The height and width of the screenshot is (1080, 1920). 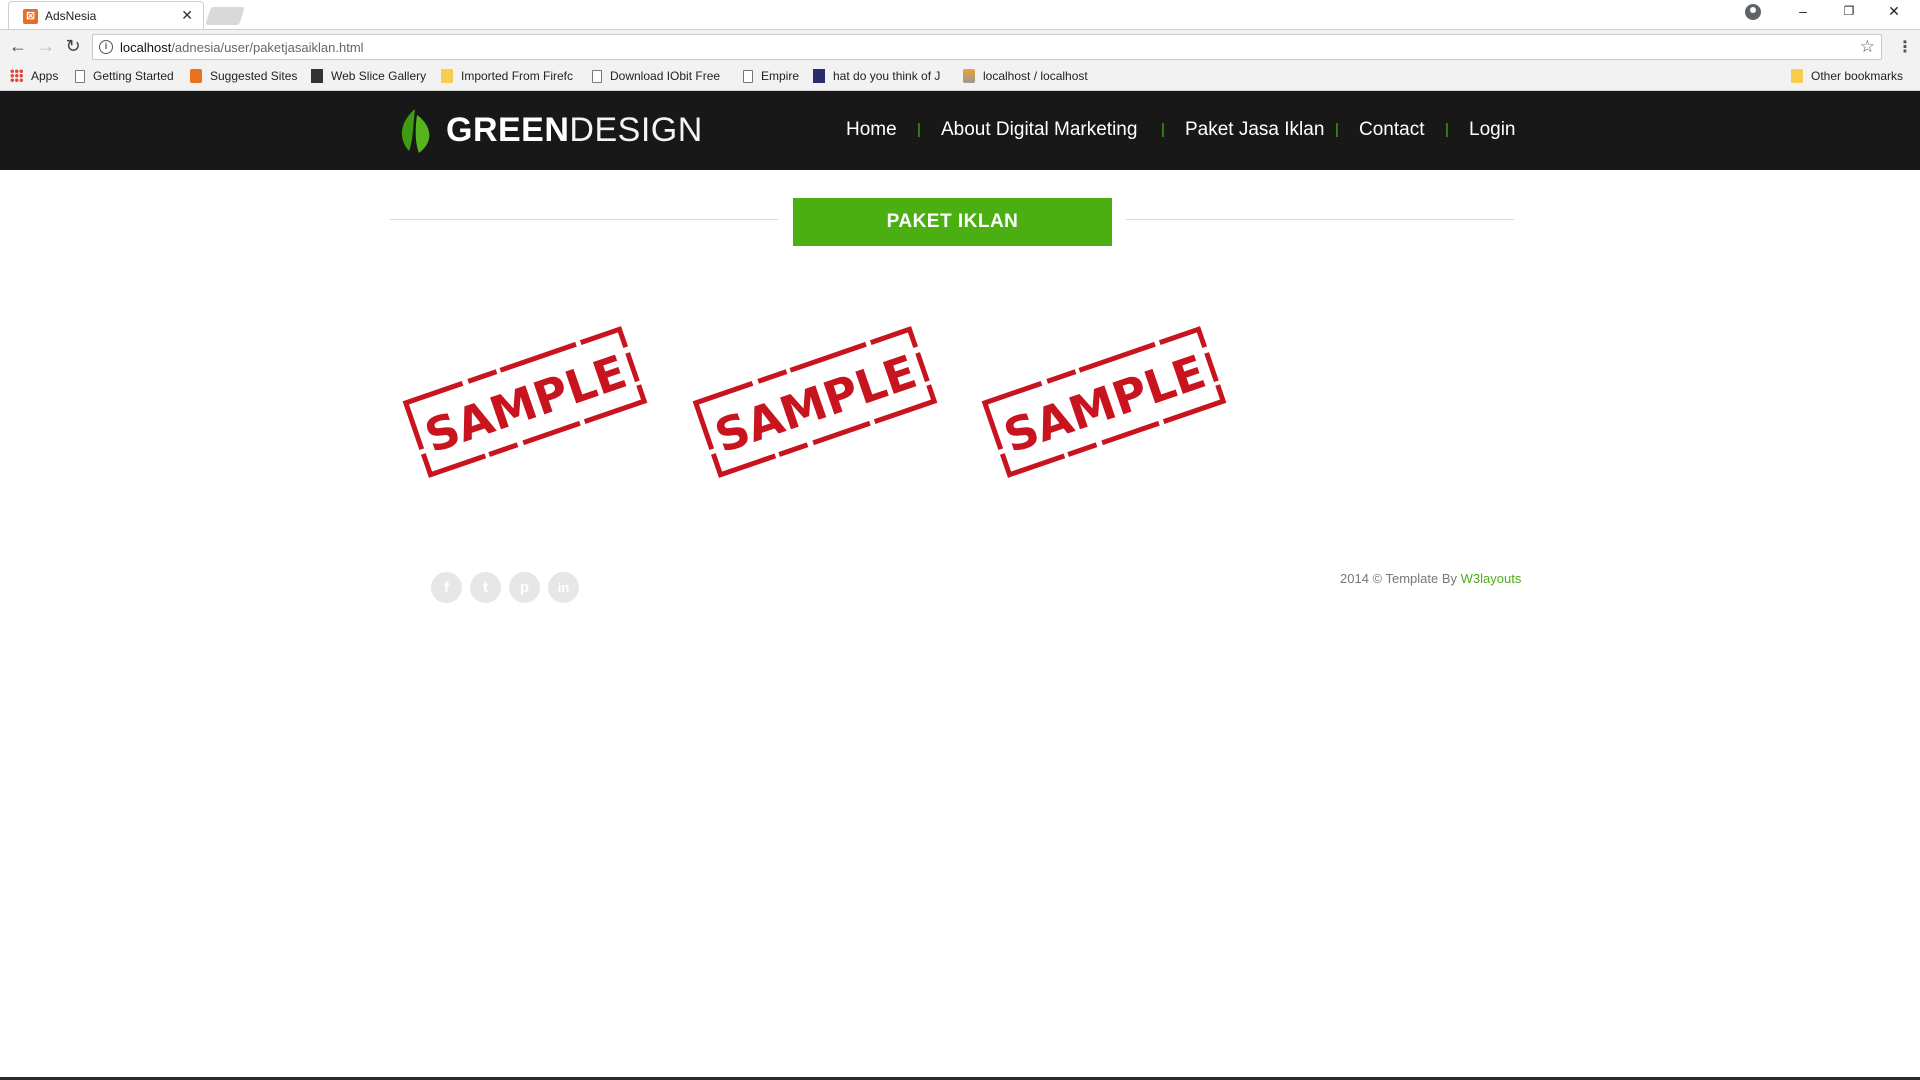 I want to click on other-bookmarks: Other bookmarks, so click(x=1847, y=76).